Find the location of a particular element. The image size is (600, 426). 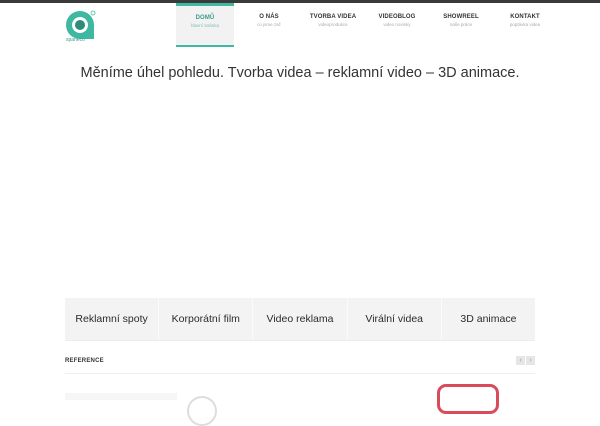

nav-item-subtitle: naše práce is located at coordinates (461, 24).